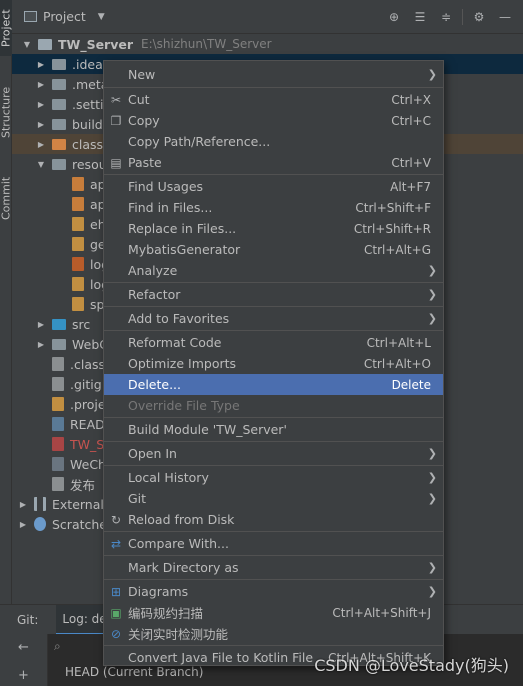 This screenshot has height=686, width=523. I want to click on menu-item-copy: ❐ Copy Ctrl+C, so click(273, 120).